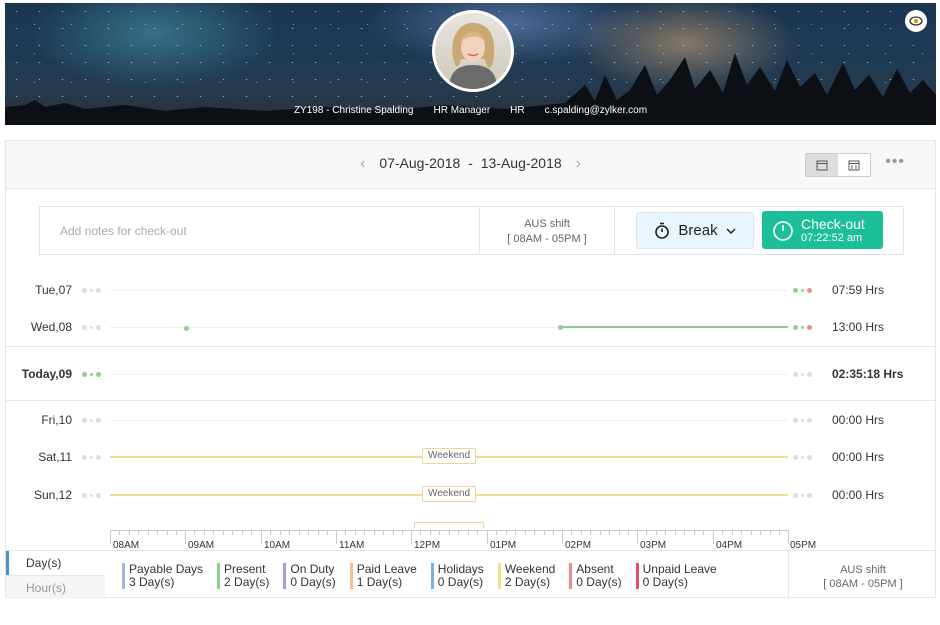 The height and width of the screenshot is (625, 940). Describe the element at coordinates (916, 21) in the screenshot. I see `view-button` at that location.